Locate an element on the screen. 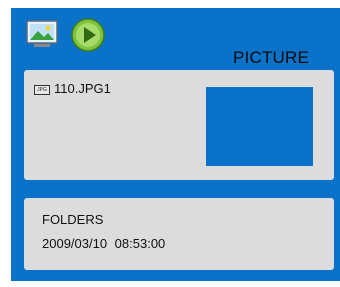 The height and width of the screenshot is (287, 340). jpg-badge-icon: JPG is located at coordinates (42, 90).